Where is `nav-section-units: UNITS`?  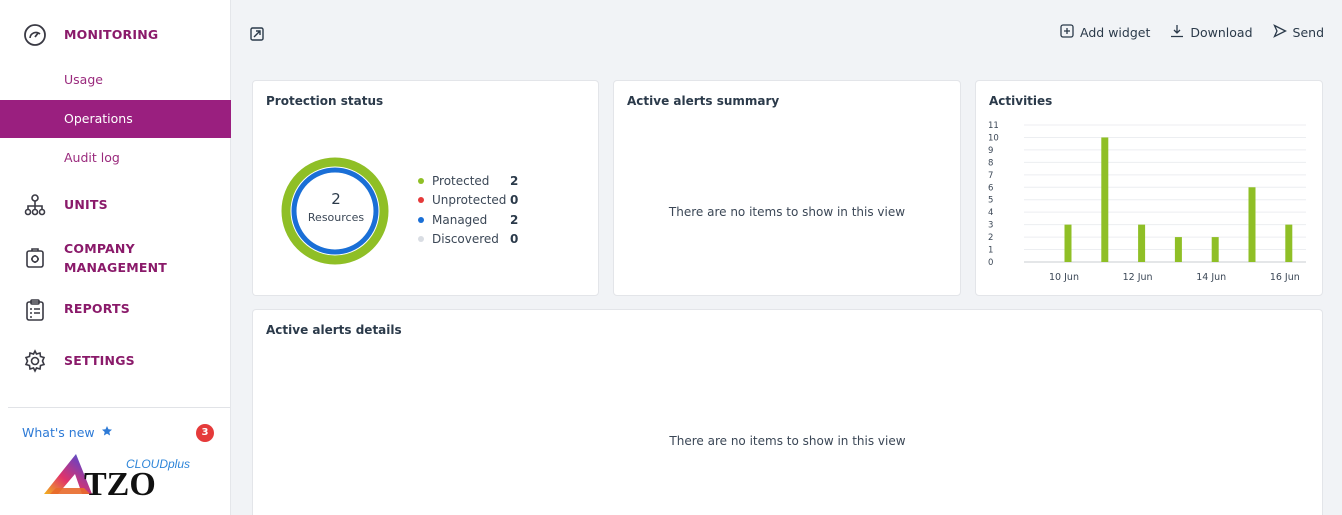 nav-section-units: UNITS is located at coordinates (115, 205).